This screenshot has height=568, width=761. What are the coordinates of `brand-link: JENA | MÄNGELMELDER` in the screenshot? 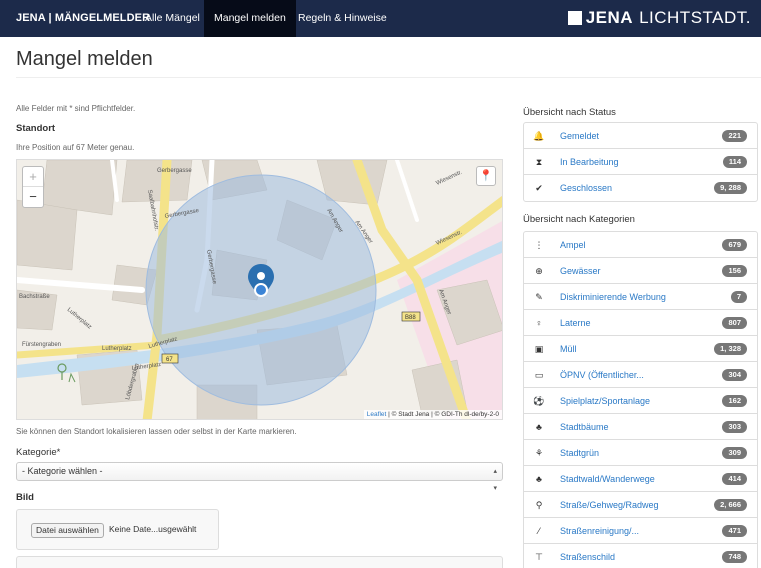 It's located at (83, 18).